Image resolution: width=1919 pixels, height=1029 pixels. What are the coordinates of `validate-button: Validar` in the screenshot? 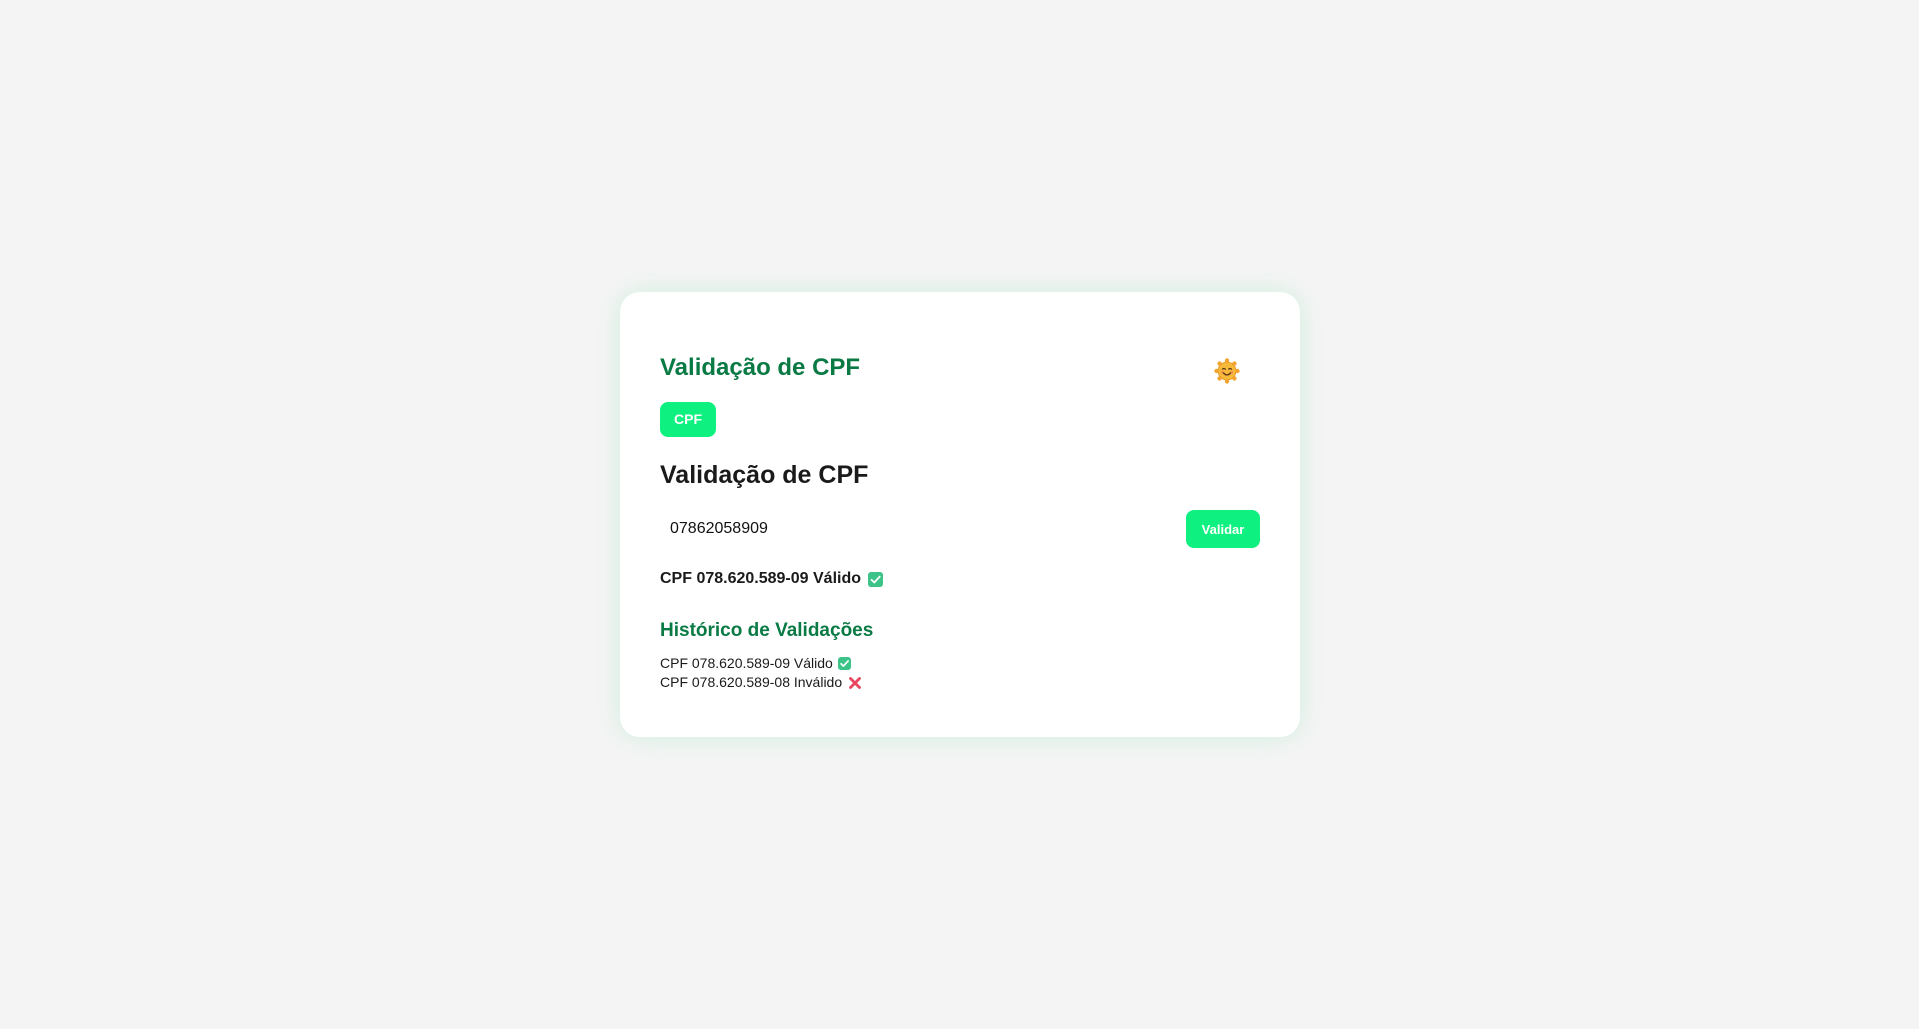 It's located at (1223, 529).